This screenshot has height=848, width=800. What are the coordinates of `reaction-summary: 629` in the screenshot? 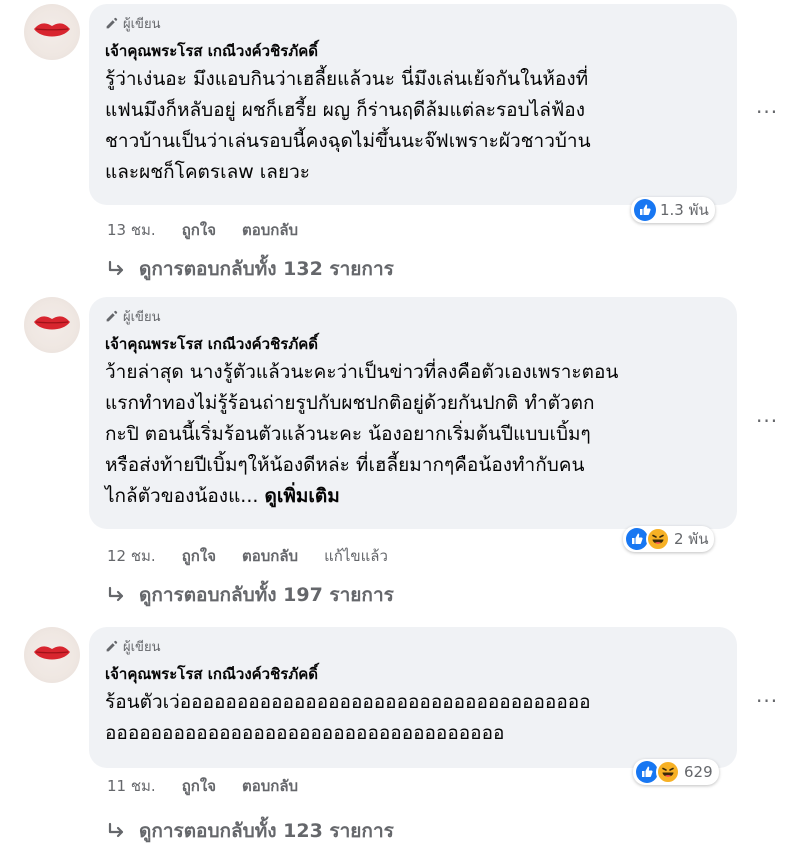 It's located at (676, 772).